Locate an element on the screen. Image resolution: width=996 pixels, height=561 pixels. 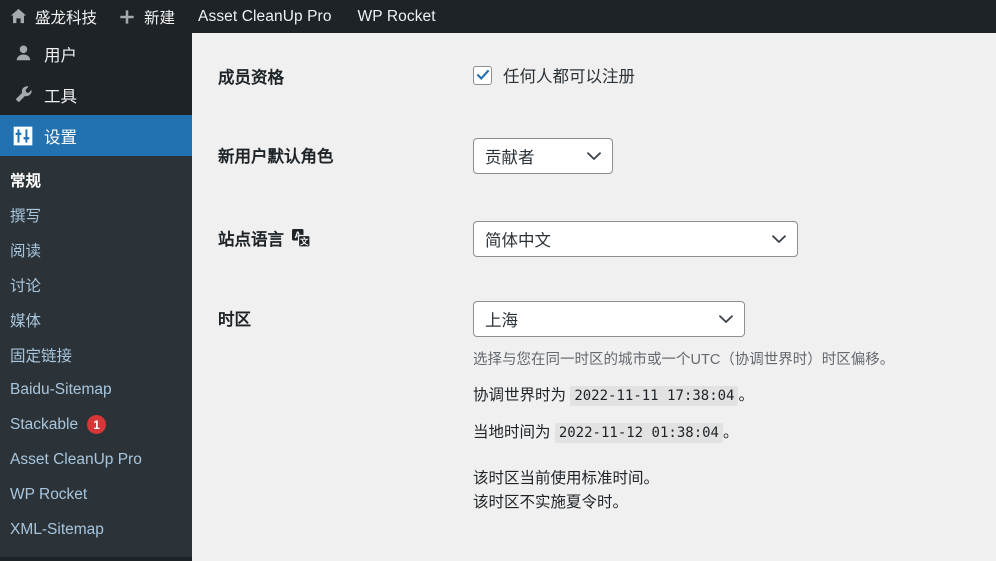
timezone-standard-note: 该时区当前使用标准时间。 is located at coordinates (566, 479).